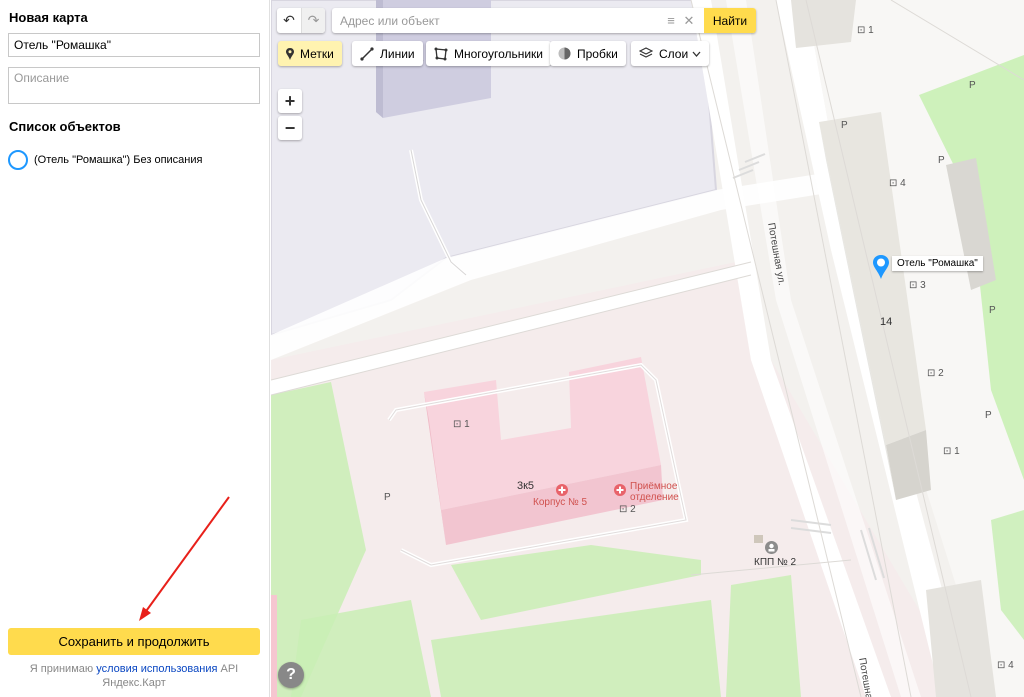  Describe the element at coordinates (367, 53) in the screenshot. I see `line-tool-icon` at that location.